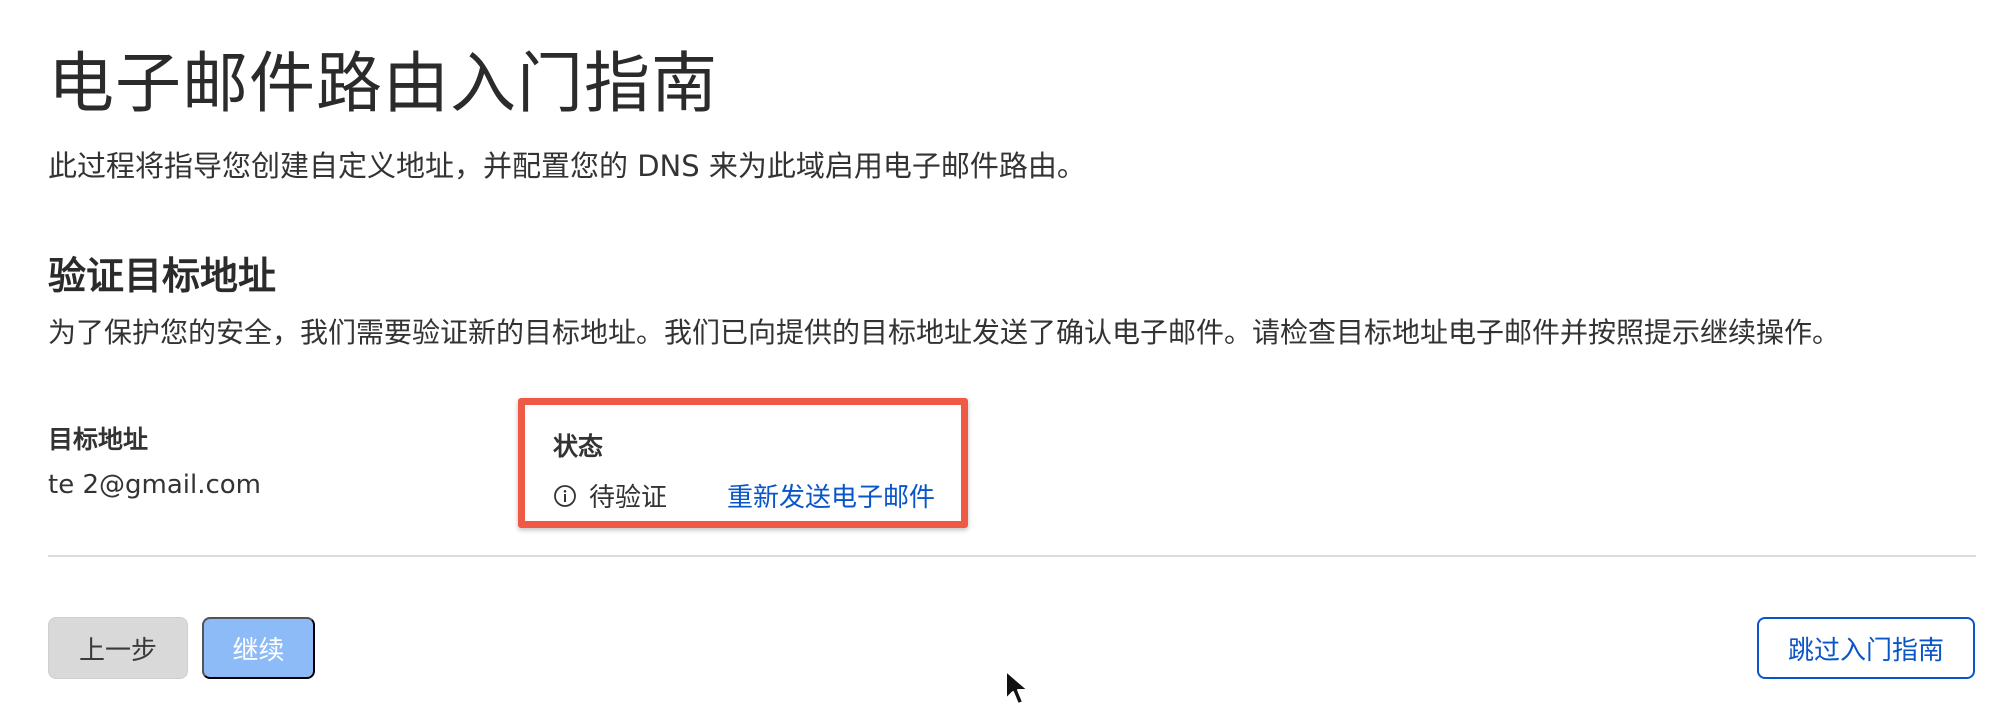 This screenshot has height=706, width=2000. What do you see at coordinates (628, 498) in the screenshot?
I see `status-value: 待验证` at bounding box center [628, 498].